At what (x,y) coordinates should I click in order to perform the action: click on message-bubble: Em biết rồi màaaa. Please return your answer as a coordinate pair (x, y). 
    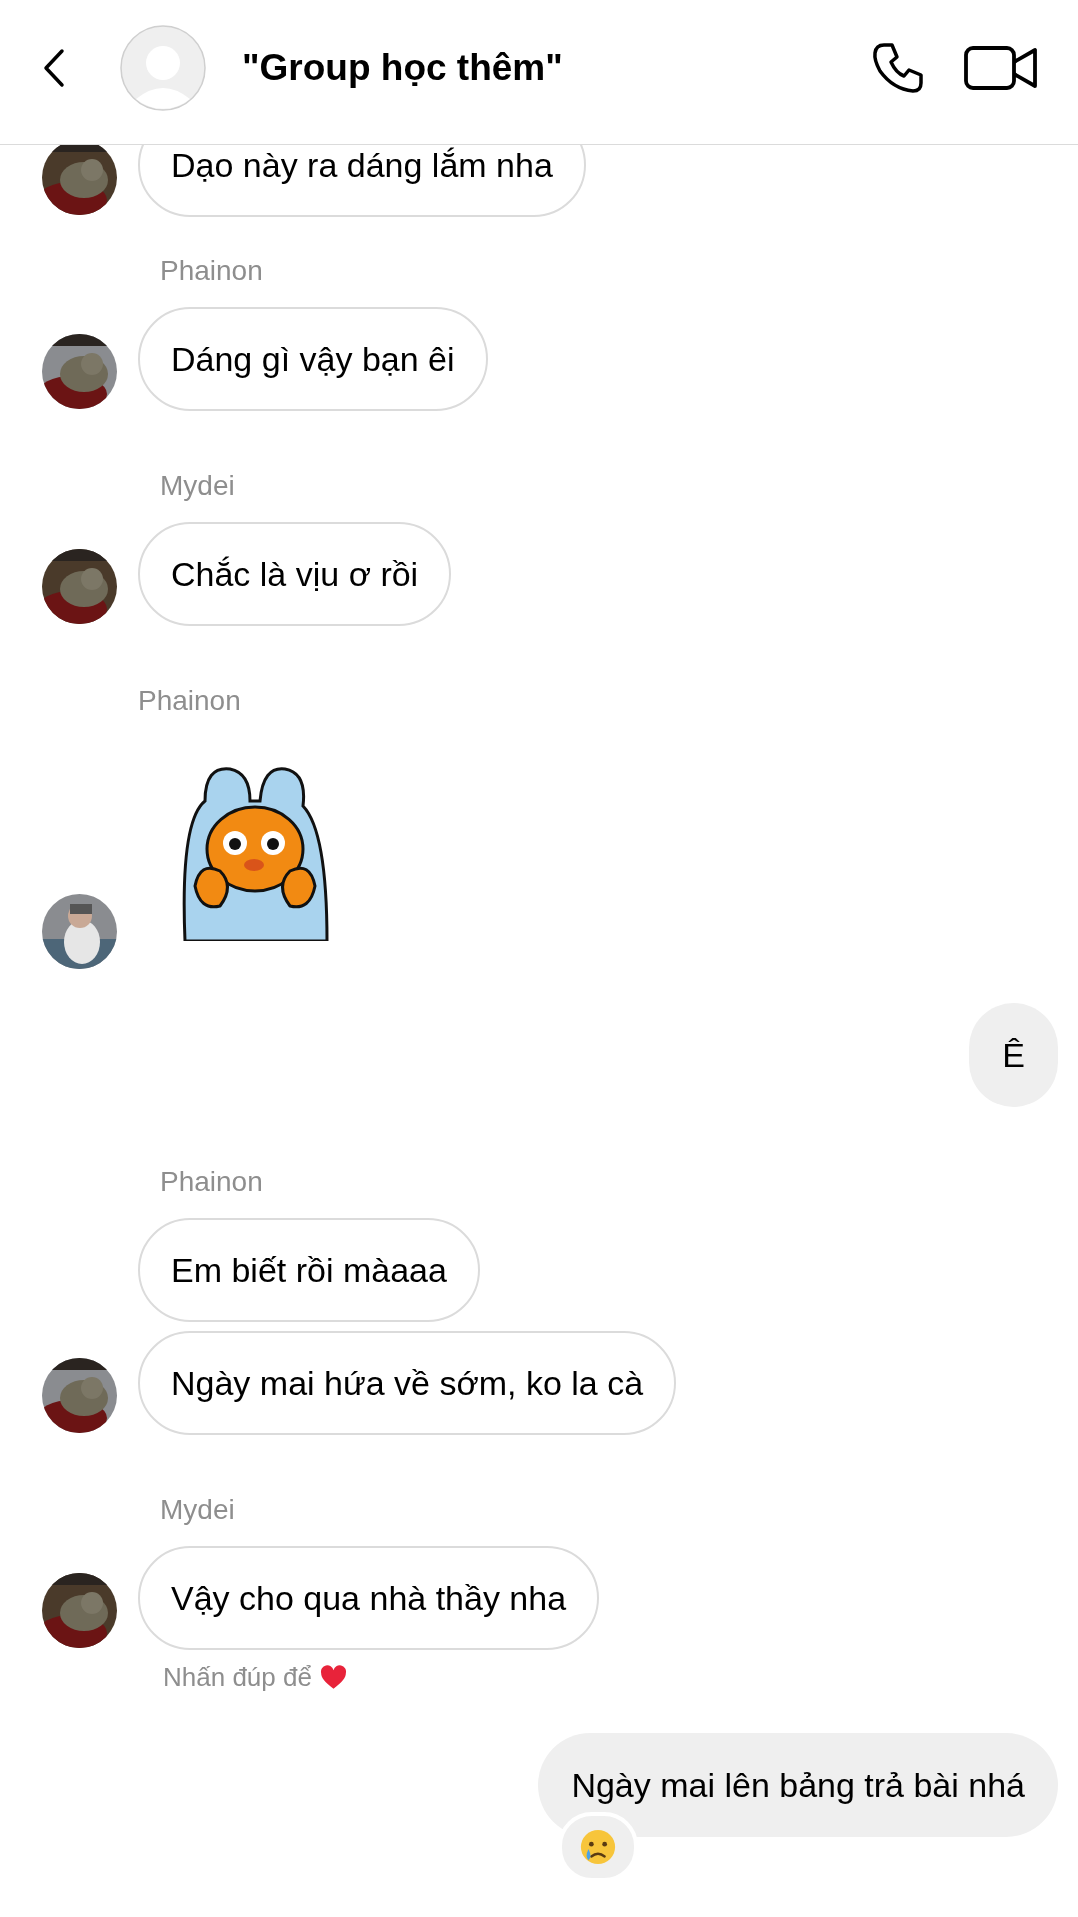
    Looking at the image, I should click on (309, 1270).